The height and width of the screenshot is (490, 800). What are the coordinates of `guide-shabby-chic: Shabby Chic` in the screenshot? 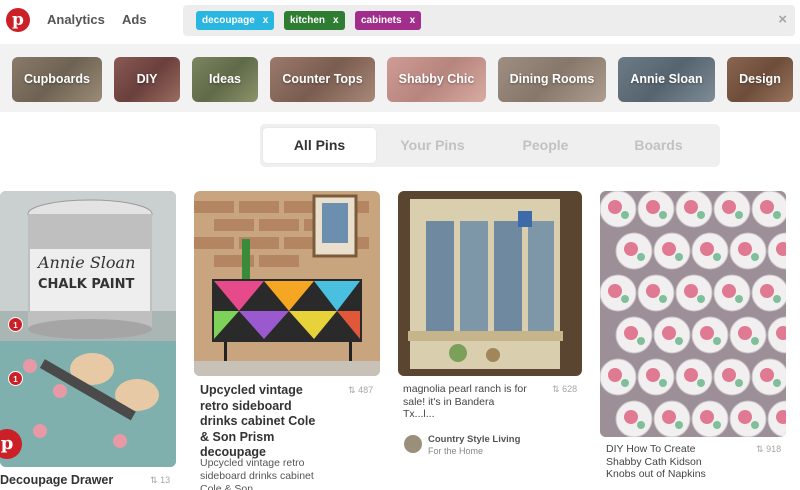 It's located at (436, 79).